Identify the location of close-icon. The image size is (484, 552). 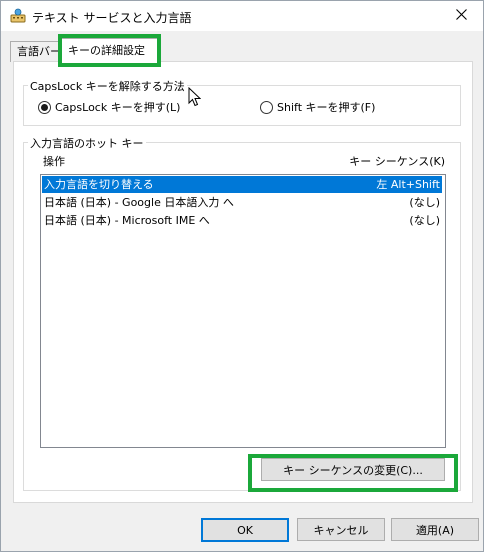
(461, 16).